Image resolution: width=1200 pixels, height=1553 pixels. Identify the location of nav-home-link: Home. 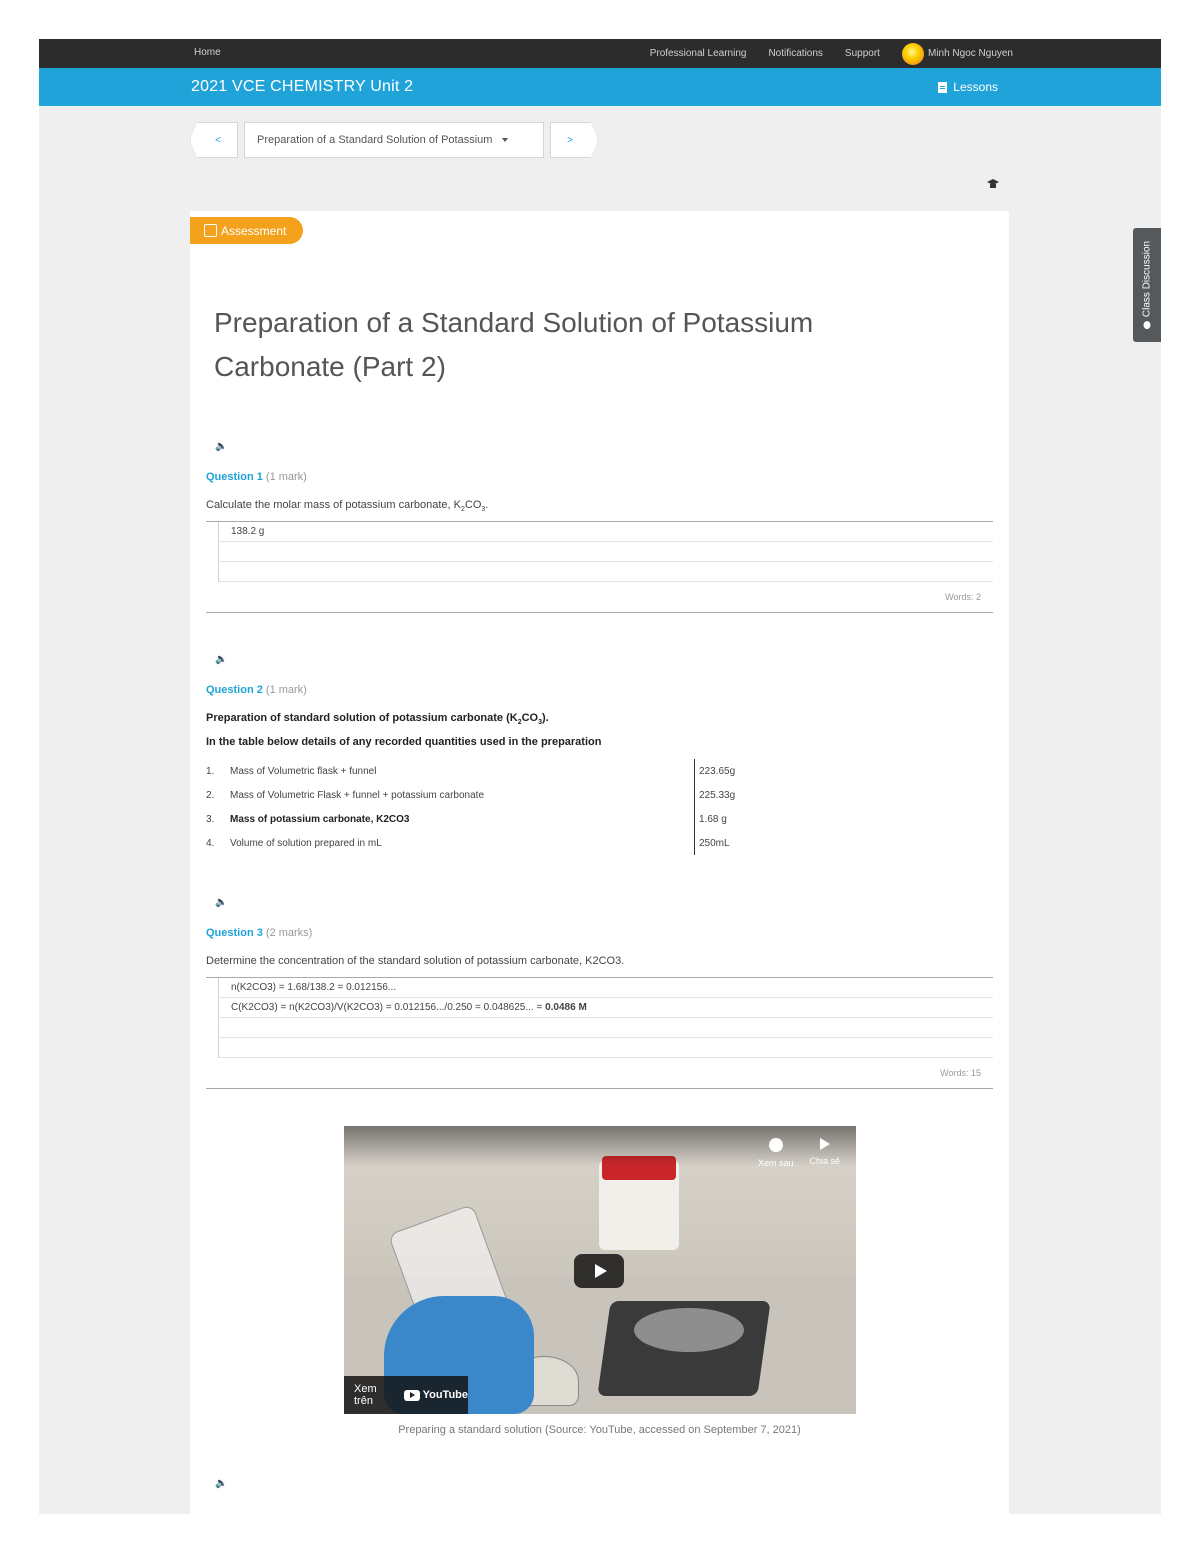
(207, 52).